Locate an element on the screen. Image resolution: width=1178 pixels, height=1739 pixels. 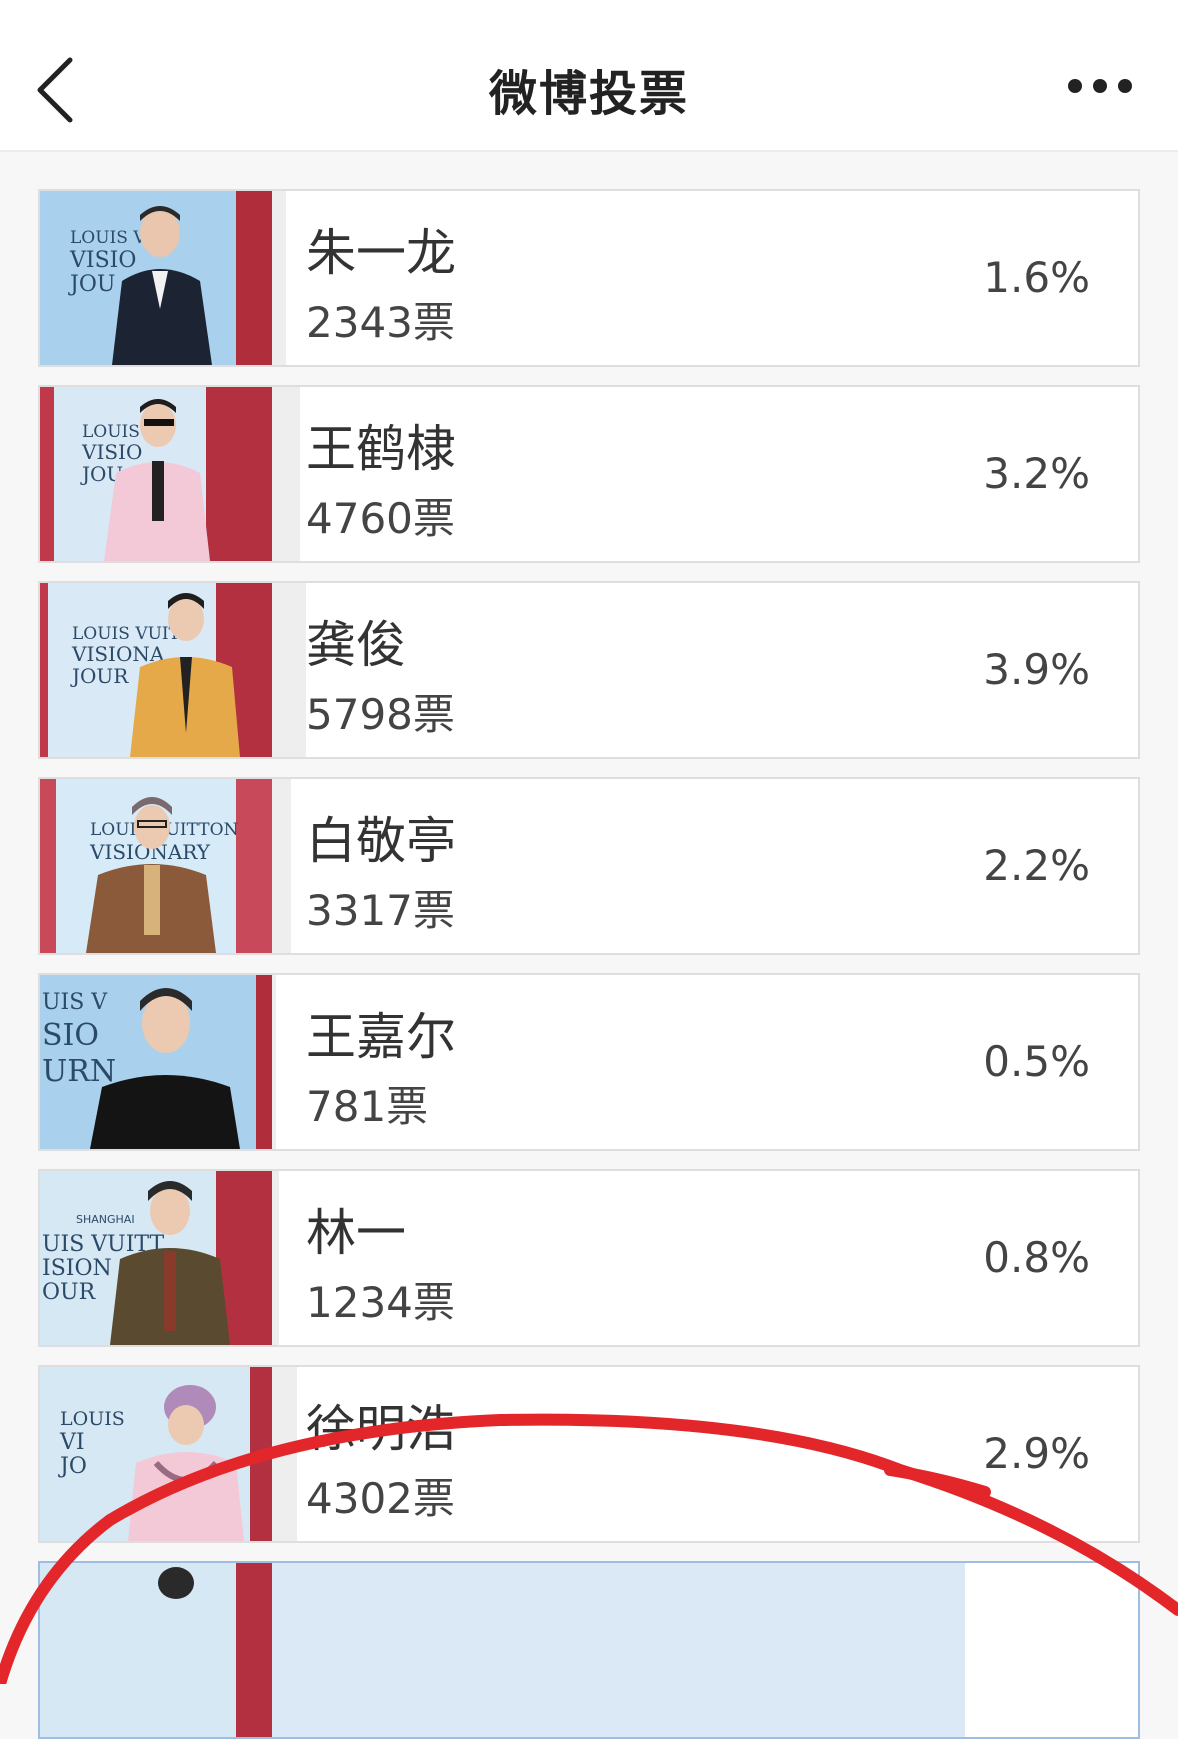
vote-option-card: UIS V SIO URN 王嘉尔 781票 0.5% is located at coordinates (589, 1062).